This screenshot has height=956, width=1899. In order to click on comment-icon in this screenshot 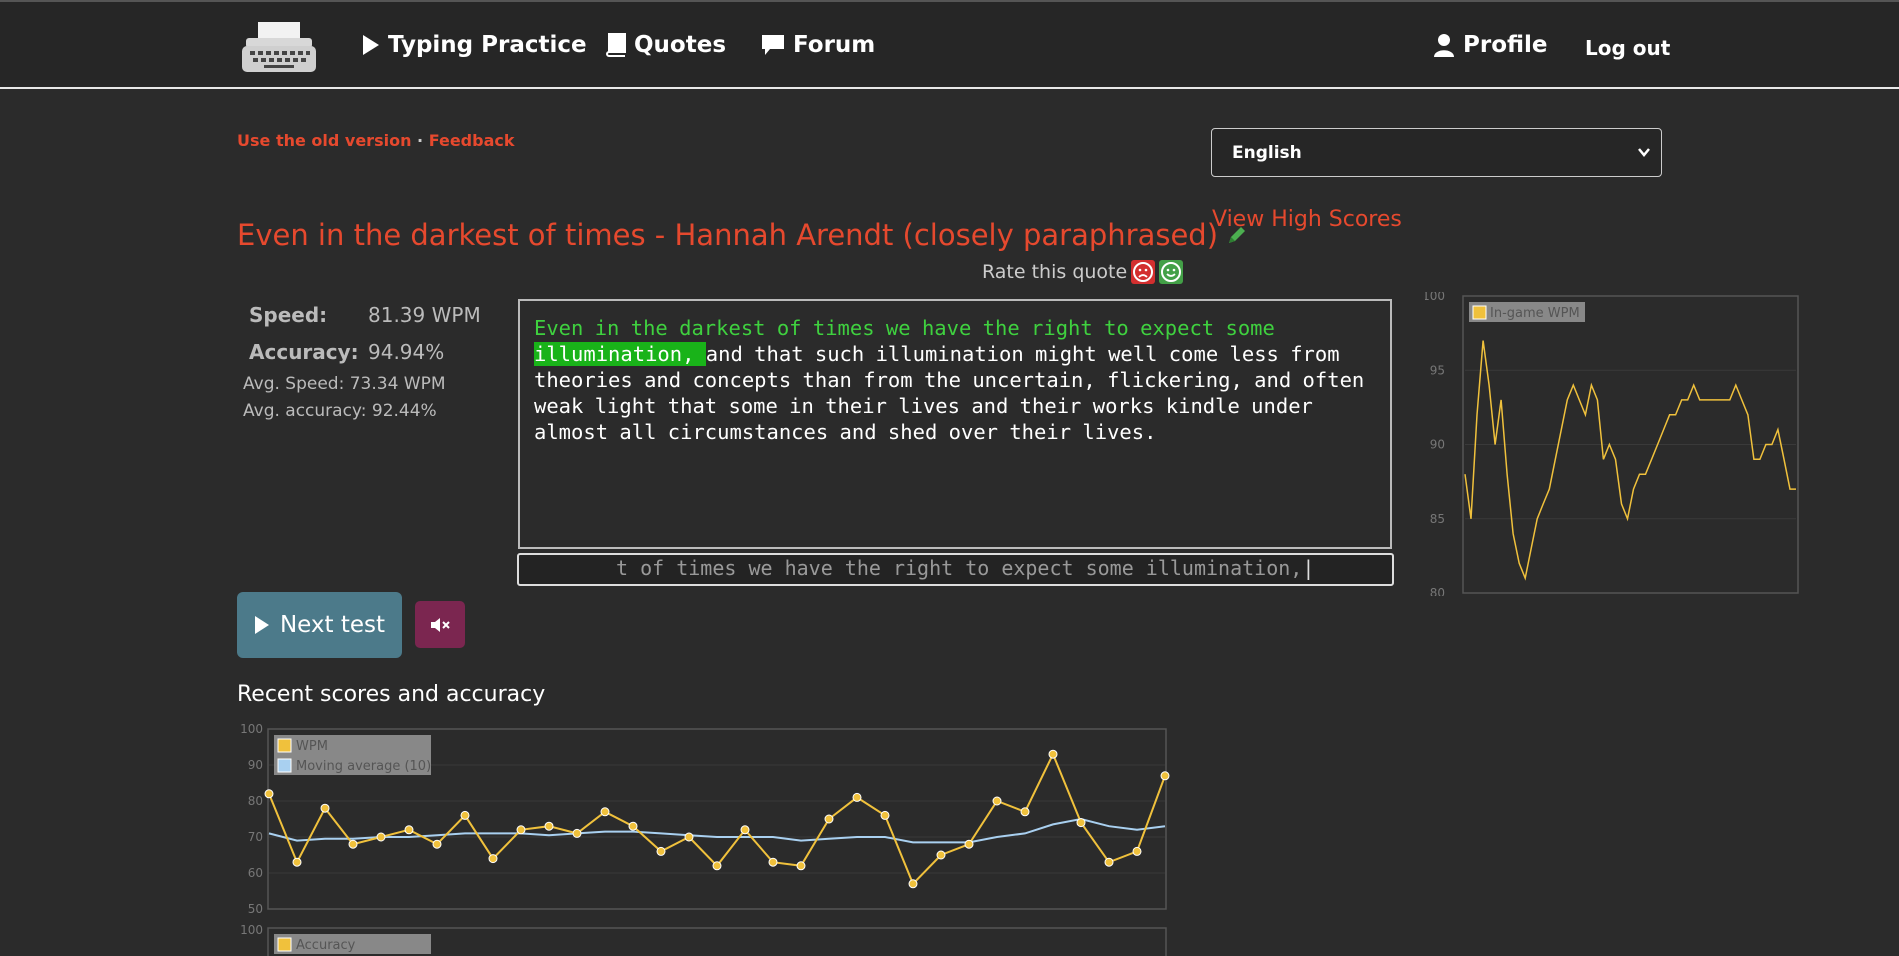, I will do `click(773, 45)`.